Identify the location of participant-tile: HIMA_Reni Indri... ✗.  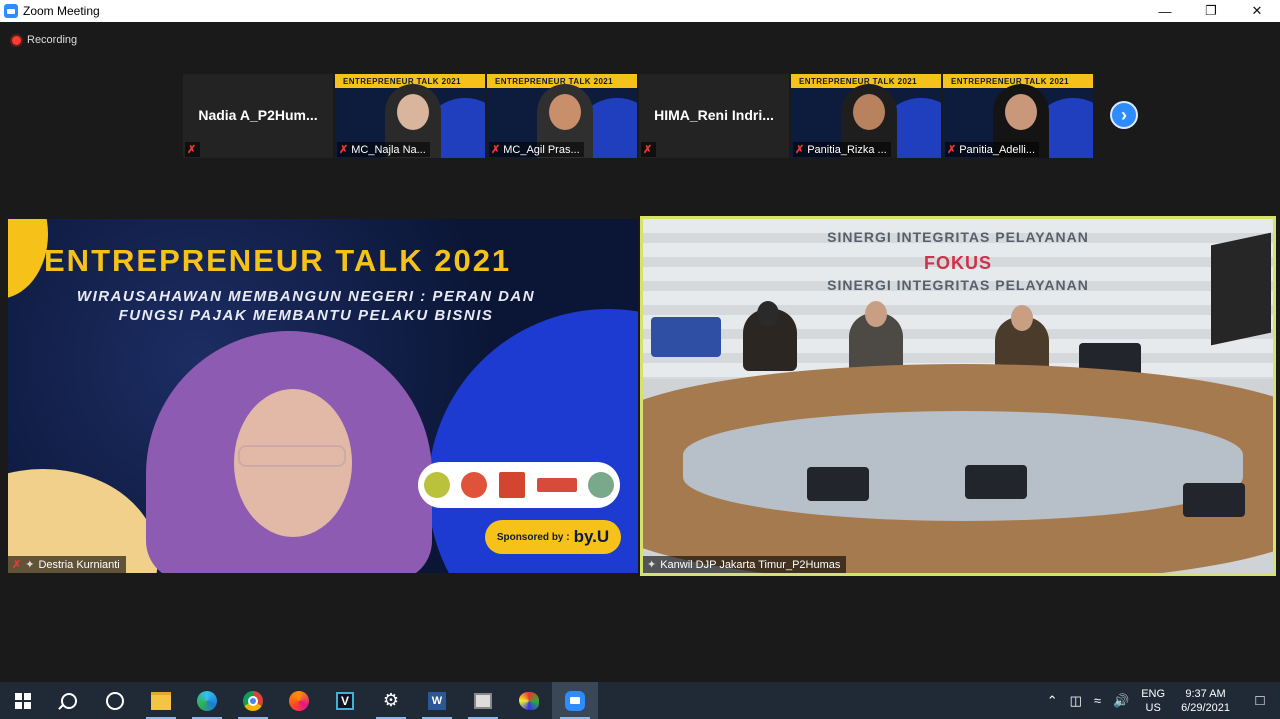
(714, 116).